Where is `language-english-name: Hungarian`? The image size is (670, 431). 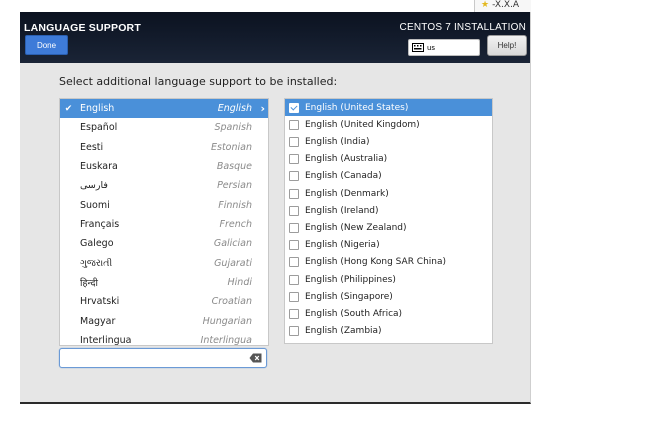
language-english-name: Hungarian is located at coordinates (227, 321).